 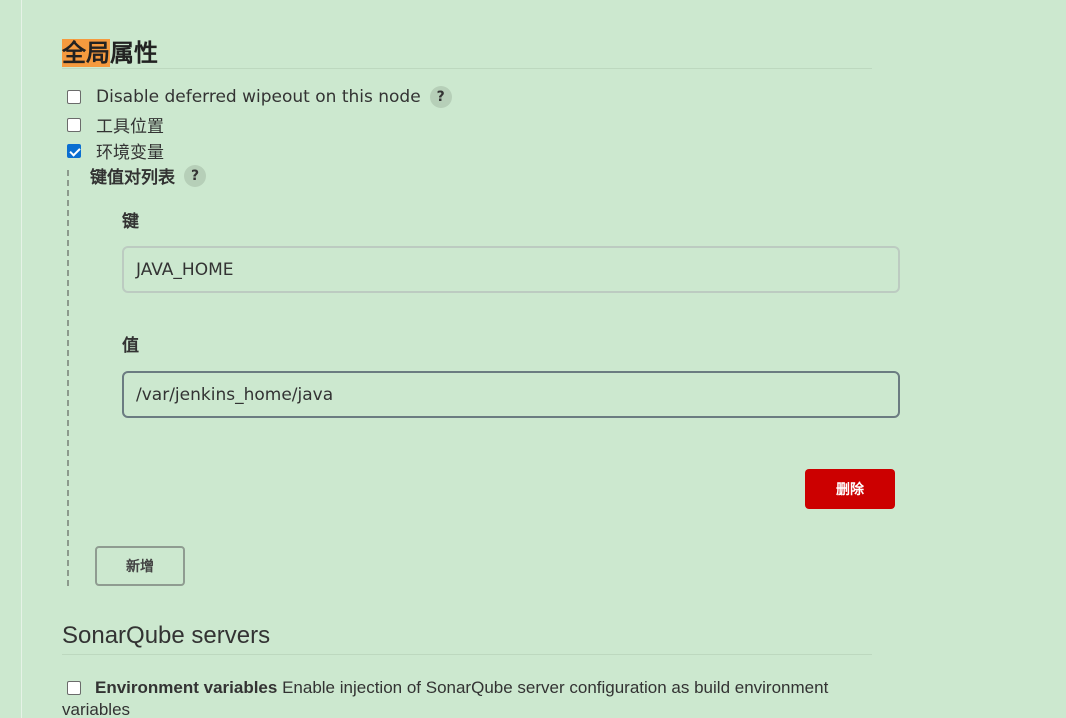 What do you see at coordinates (440, 97) in the screenshot?
I see `help-icon: ?` at bounding box center [440, 97].